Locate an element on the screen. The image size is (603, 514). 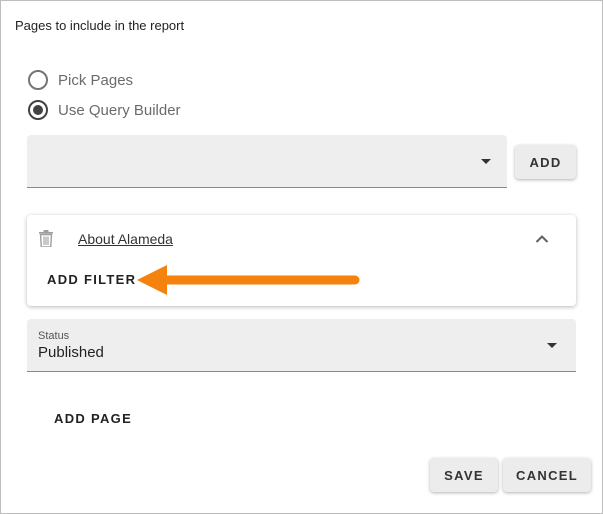
status-value: Published is located at coordinates (71, 352).